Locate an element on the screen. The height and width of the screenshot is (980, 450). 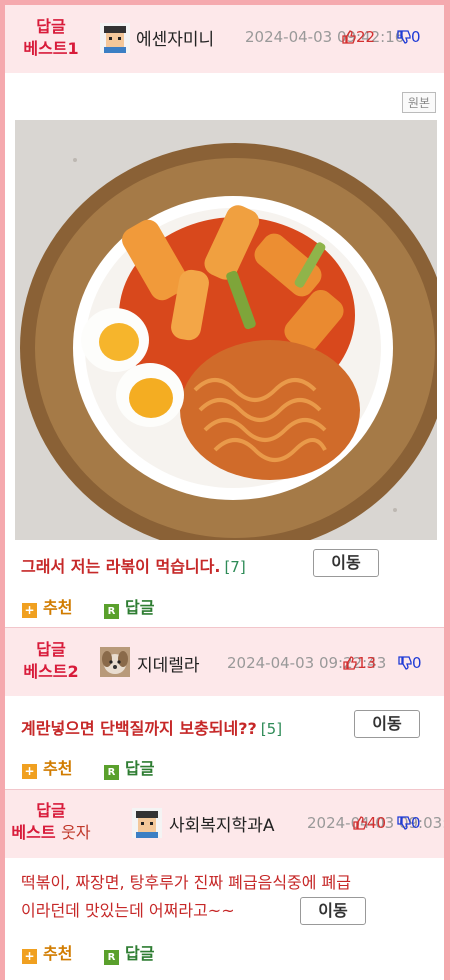
upvote-count: 22 is located at coordinates (358, 37).